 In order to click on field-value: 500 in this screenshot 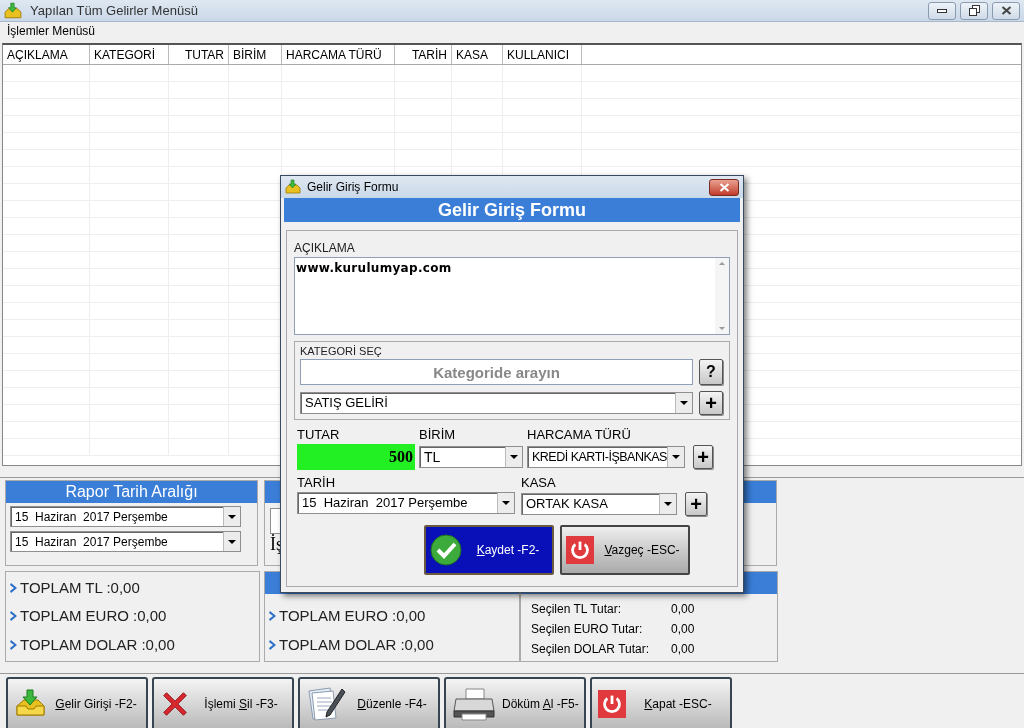, I will do `click(401, 457)`.